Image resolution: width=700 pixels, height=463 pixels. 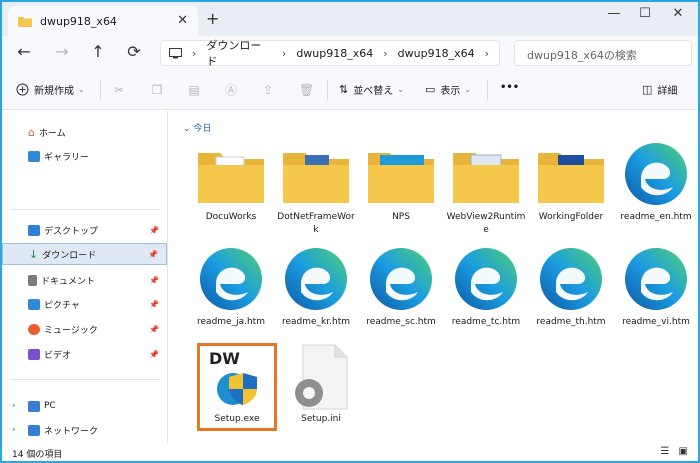 I want to click on tab-title: dwup918_x64, so click(x=78, y=21).